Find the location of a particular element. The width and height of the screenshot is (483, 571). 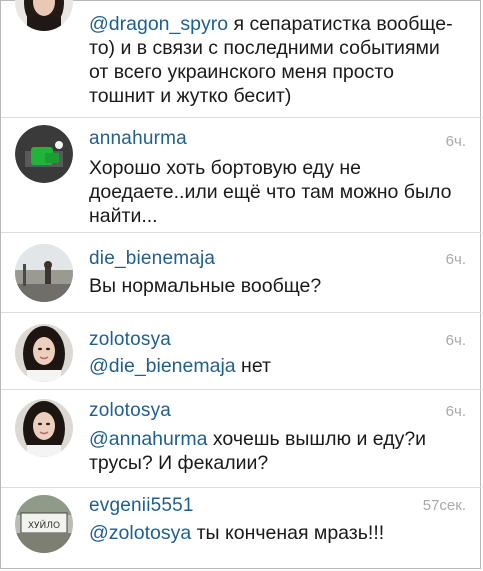

comment-text: @die_bienemaja нет is located at coordinates (180, 366).